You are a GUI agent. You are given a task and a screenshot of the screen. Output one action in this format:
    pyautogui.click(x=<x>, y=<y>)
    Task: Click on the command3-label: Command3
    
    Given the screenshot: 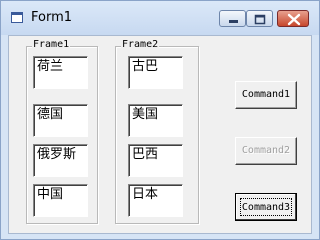 What is the action you would take?
    pyautogui.click(x=266, y=207)
    